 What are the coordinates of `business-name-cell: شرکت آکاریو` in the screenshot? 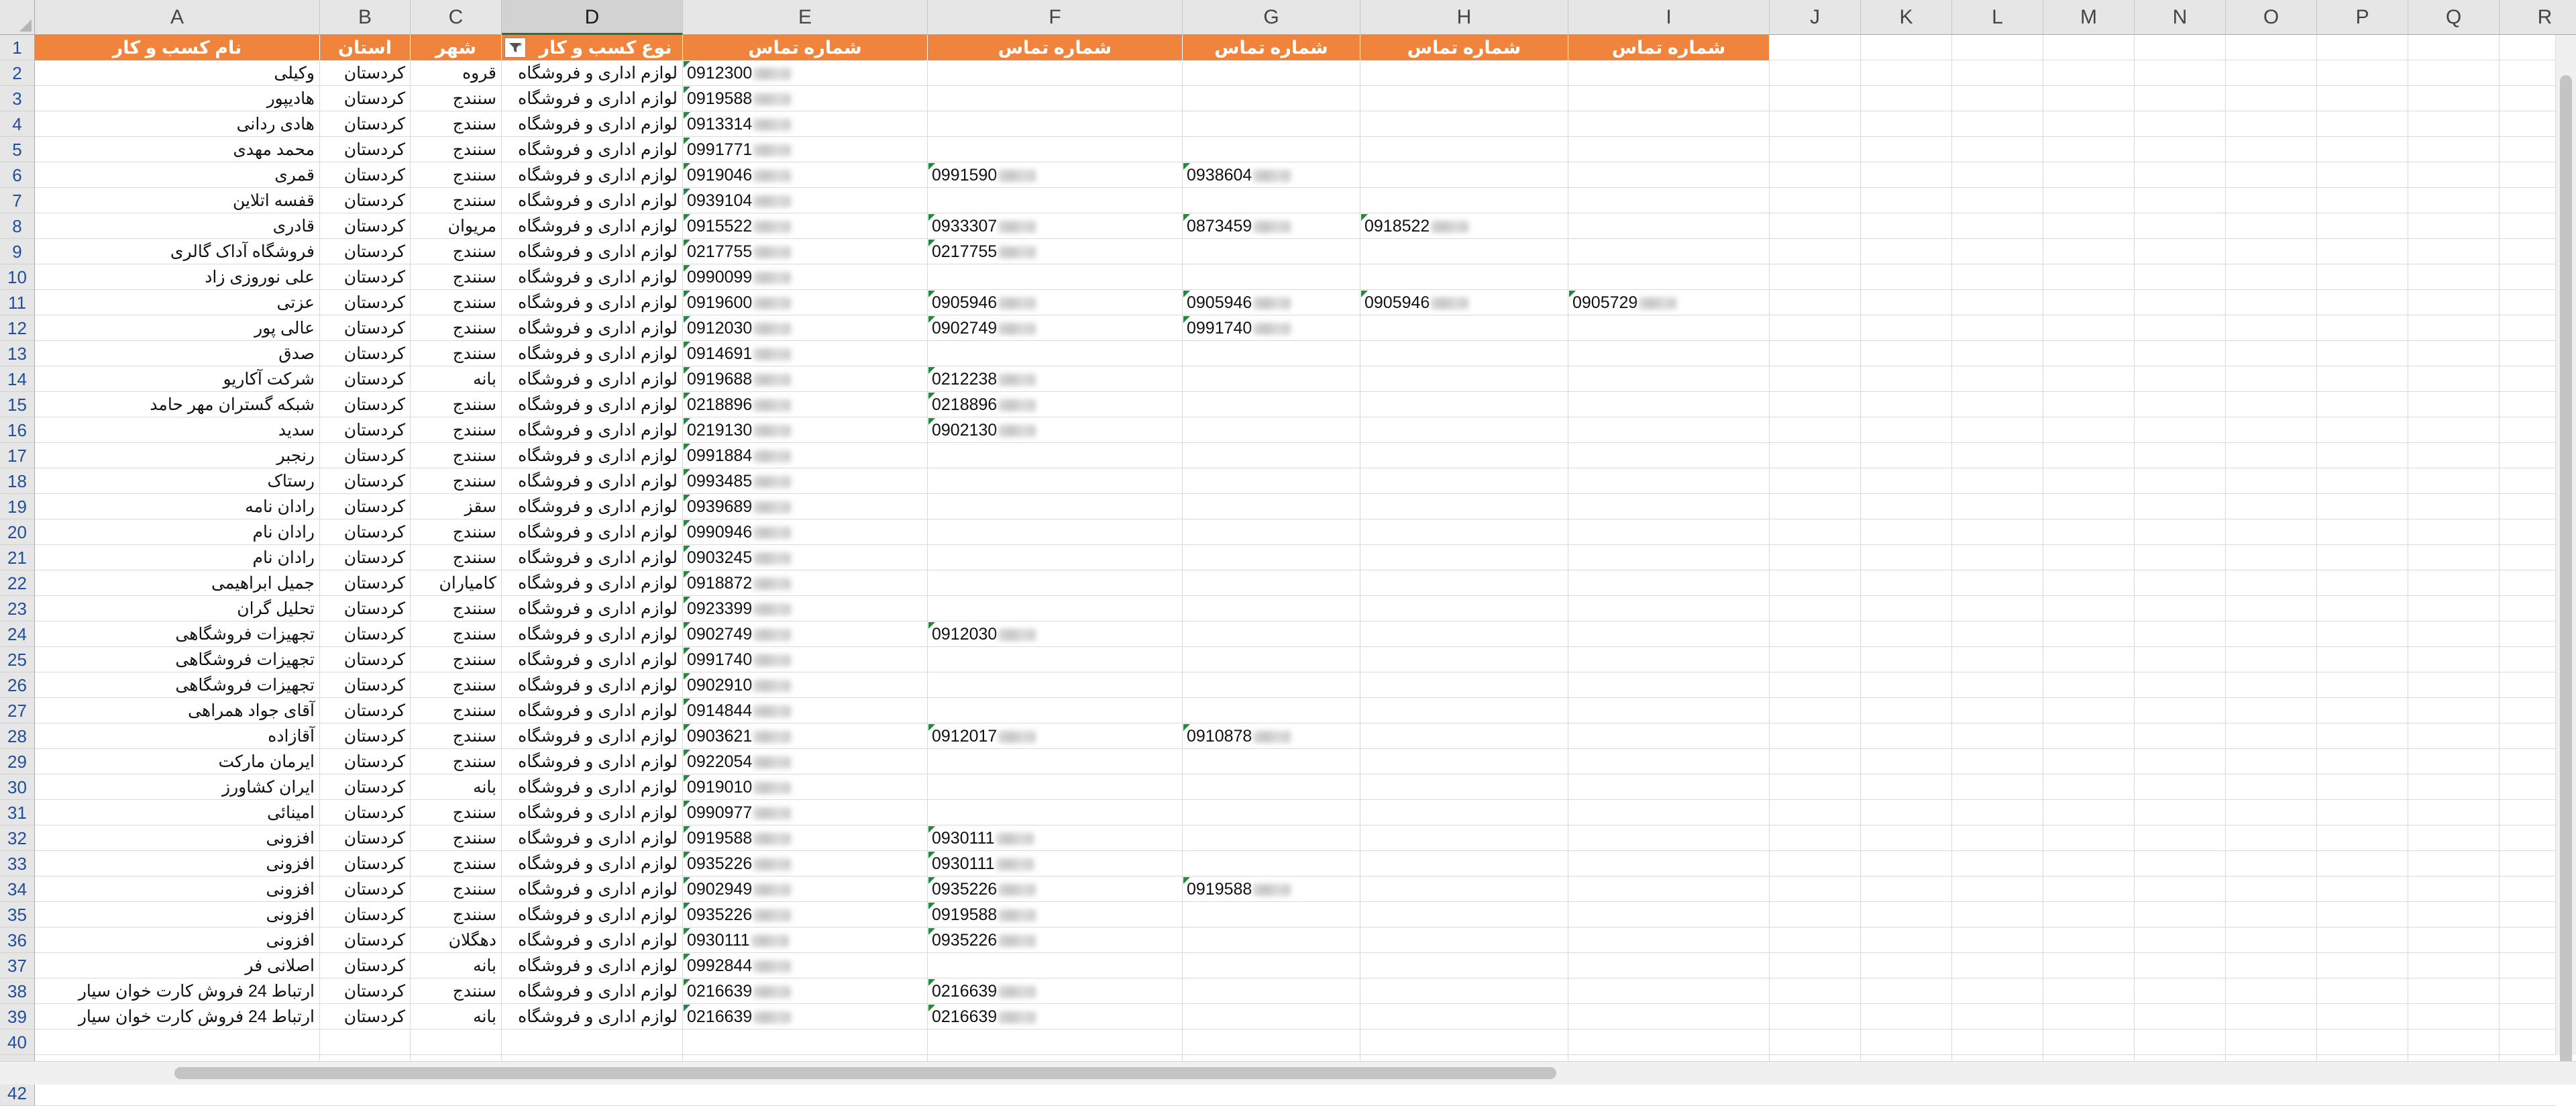 It's located at (177, 379).